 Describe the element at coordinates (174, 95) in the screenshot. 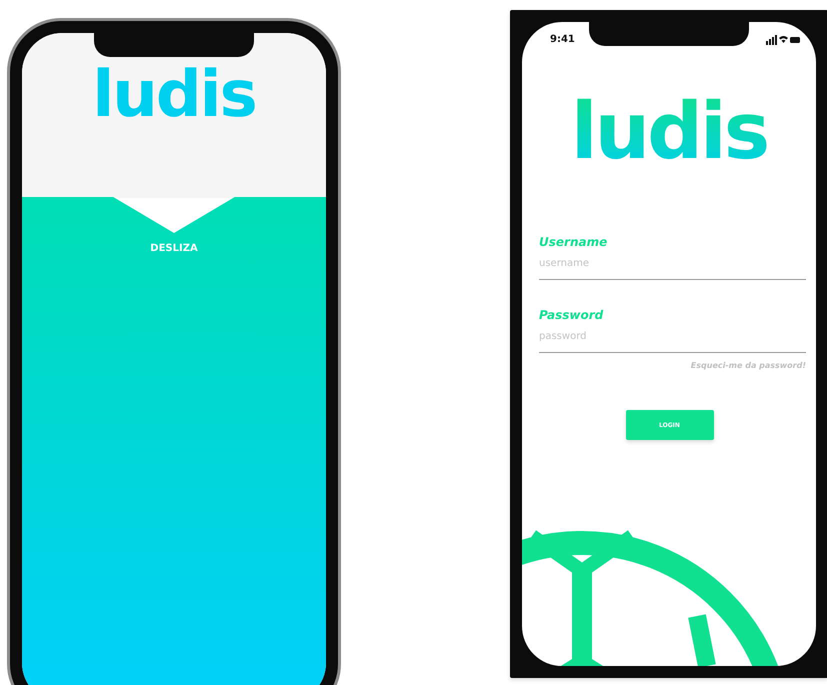

I see `app-logo: ludis` at that location.